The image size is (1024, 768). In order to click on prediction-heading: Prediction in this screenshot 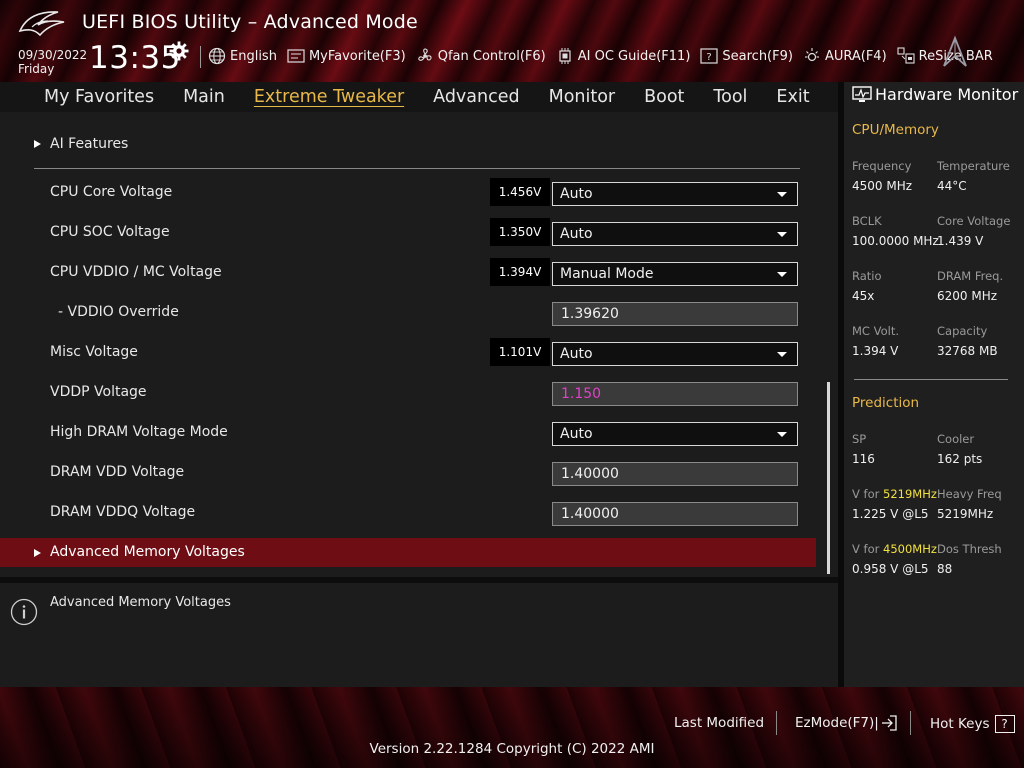, I will do `click(886, 403)`.